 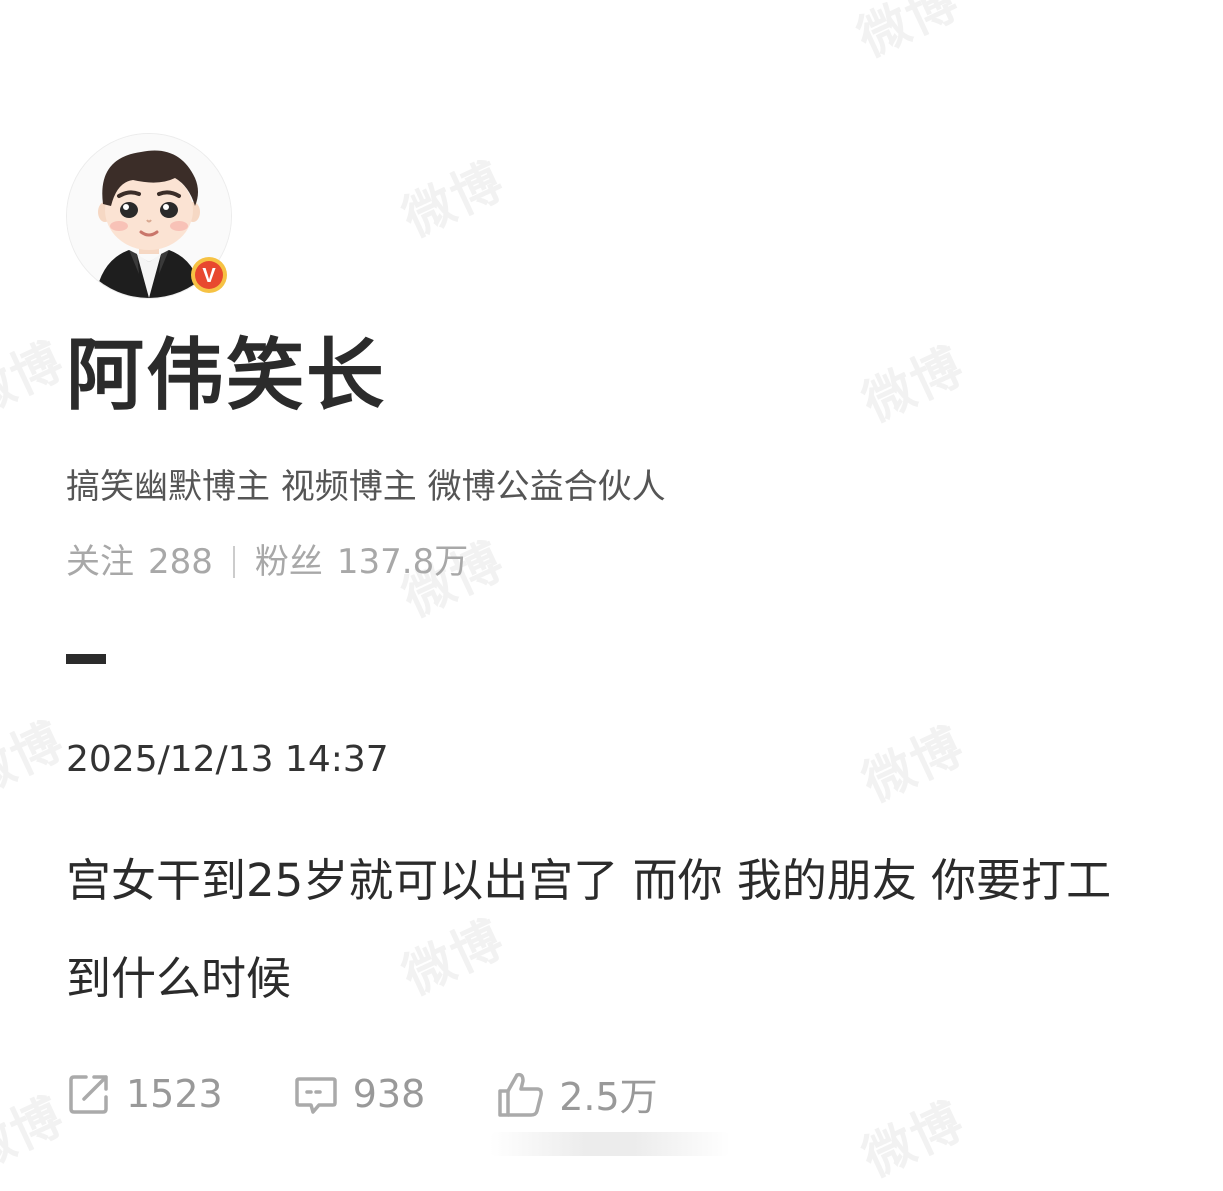 I want to click on section-divider, so click(x=86, y=659).